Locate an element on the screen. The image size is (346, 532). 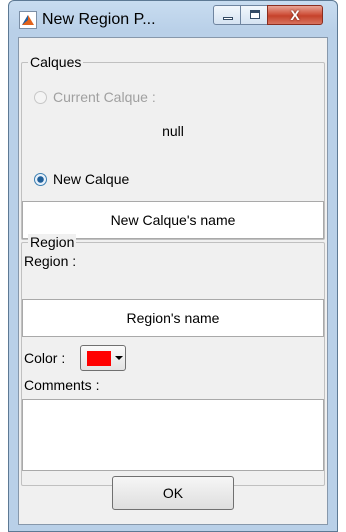
close-icon: X is located at coordinates (295, 15).